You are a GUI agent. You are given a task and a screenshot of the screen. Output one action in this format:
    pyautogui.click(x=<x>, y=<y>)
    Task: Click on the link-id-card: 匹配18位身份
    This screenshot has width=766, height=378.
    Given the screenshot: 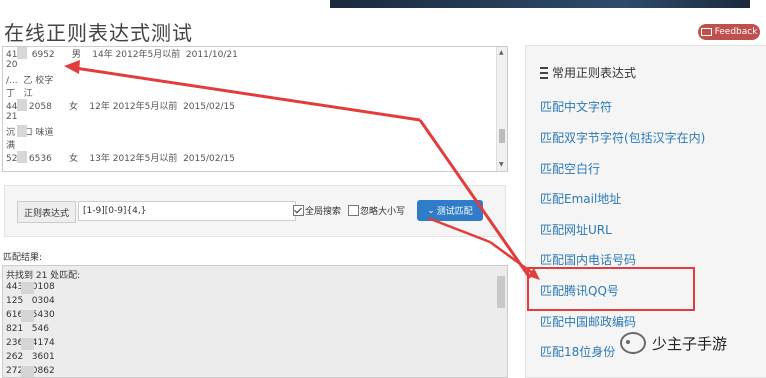 What is the action you would take?
    pyautogui.click(x=577, y=351)
    